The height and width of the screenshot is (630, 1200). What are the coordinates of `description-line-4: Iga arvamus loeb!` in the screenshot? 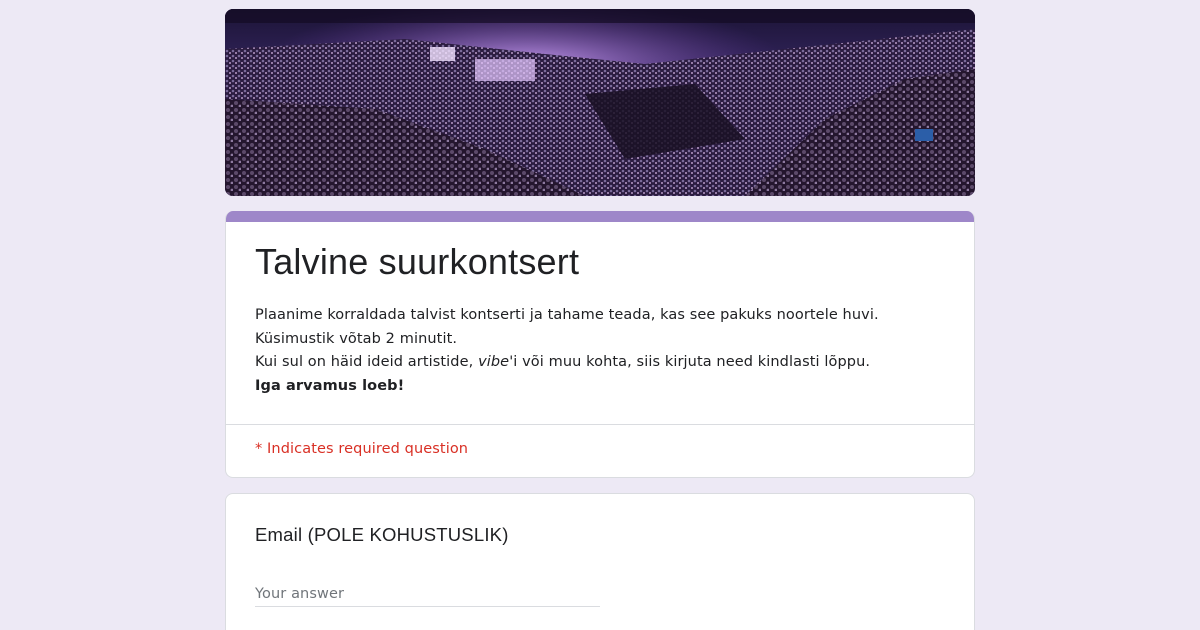 It's located at (330, 385).